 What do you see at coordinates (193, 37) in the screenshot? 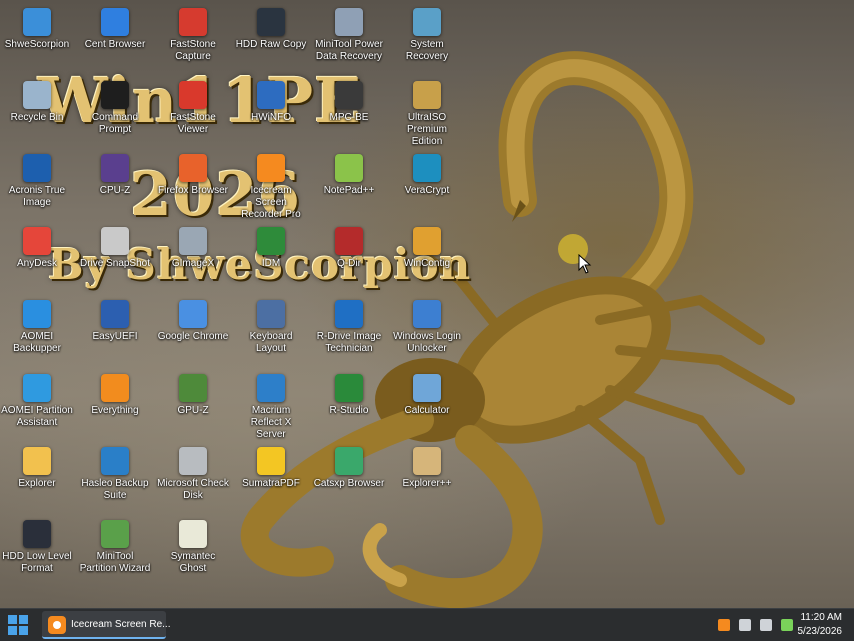
I see `desktop-icon-faststone-capture: FastStone Capture` at bounding box center [193, 37].